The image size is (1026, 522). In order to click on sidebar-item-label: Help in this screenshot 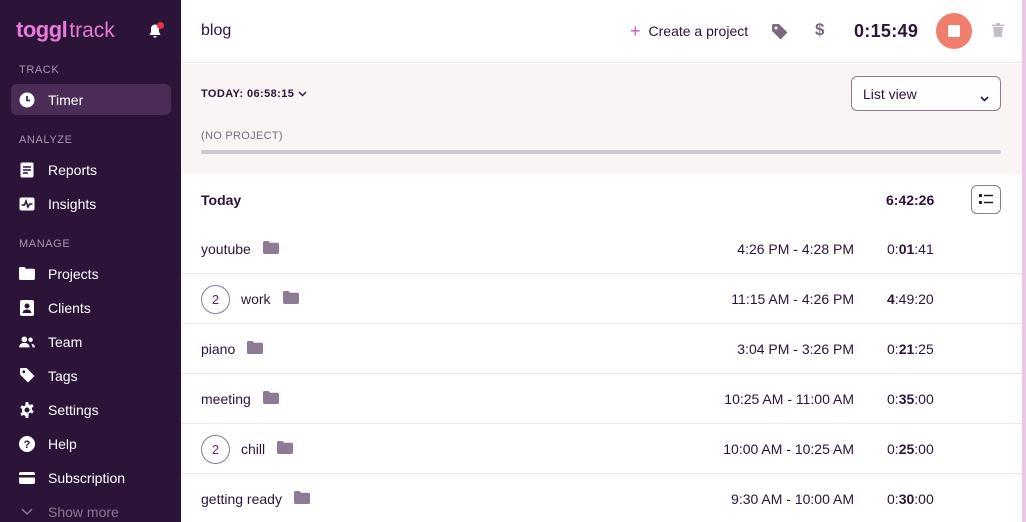, I will do `click(62, 443)`.